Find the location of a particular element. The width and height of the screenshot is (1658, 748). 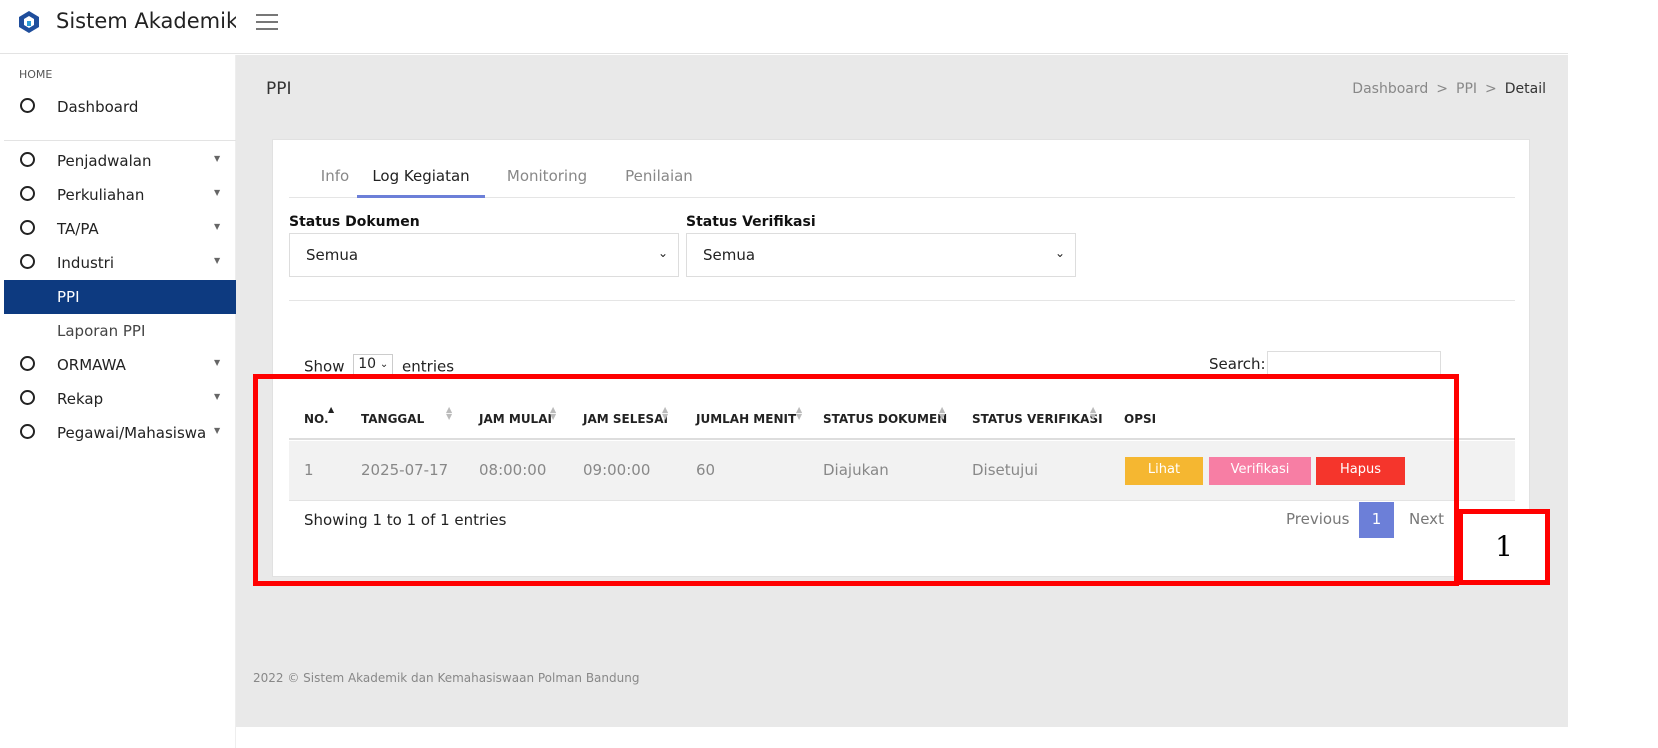

sidebar-item-label: Dashboard is located at coordinates (98, 107).